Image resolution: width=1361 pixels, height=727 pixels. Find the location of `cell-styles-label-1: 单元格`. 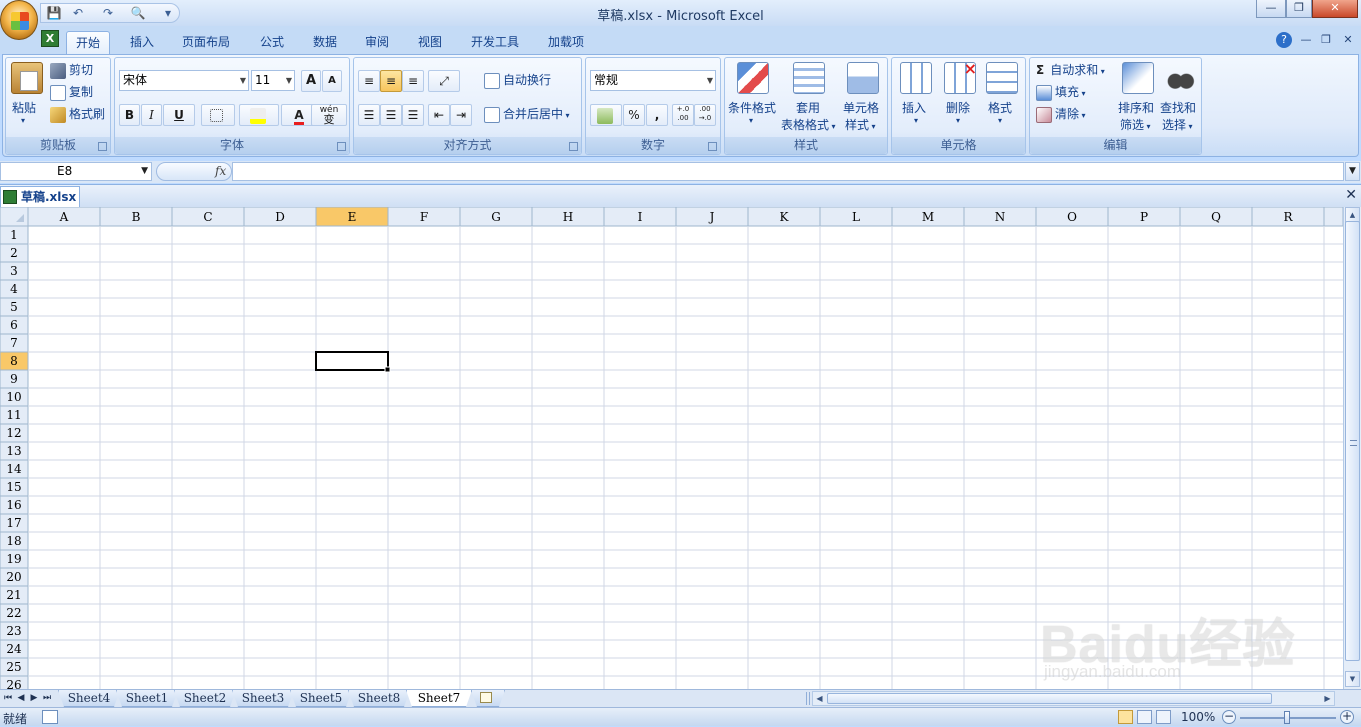

cell-styles-label-1: 单元格 is located at coordinates (861, 107).